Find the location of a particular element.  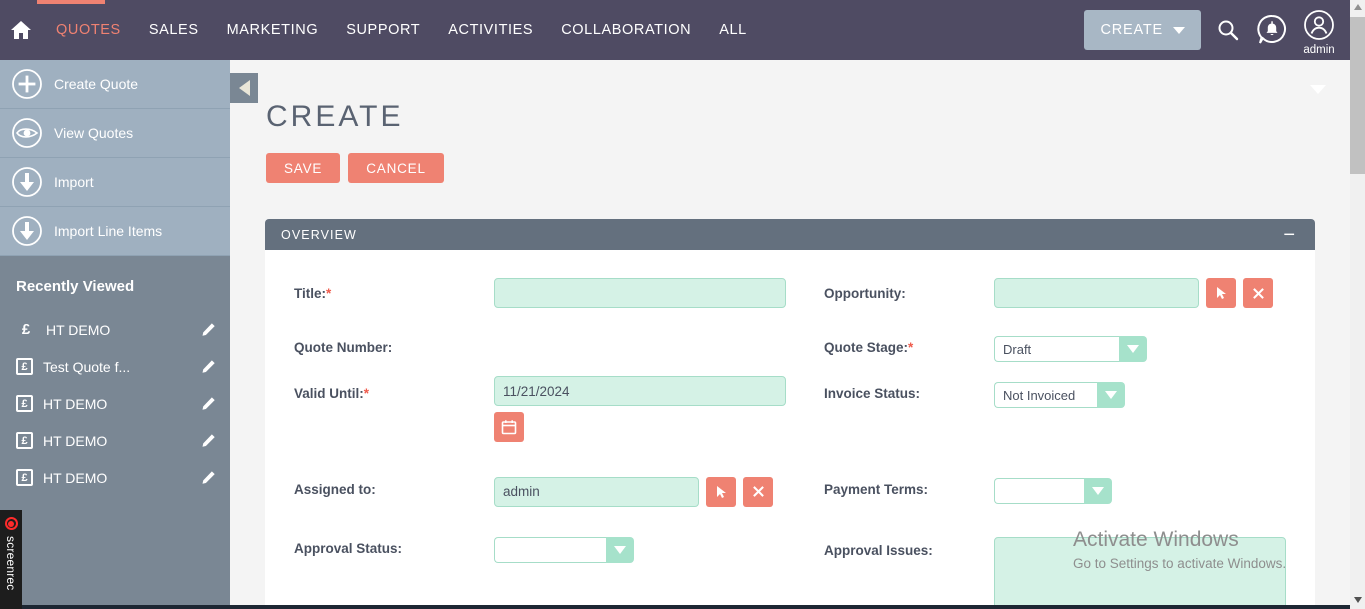

download-circle-icon is located at coordinates (27, 182).